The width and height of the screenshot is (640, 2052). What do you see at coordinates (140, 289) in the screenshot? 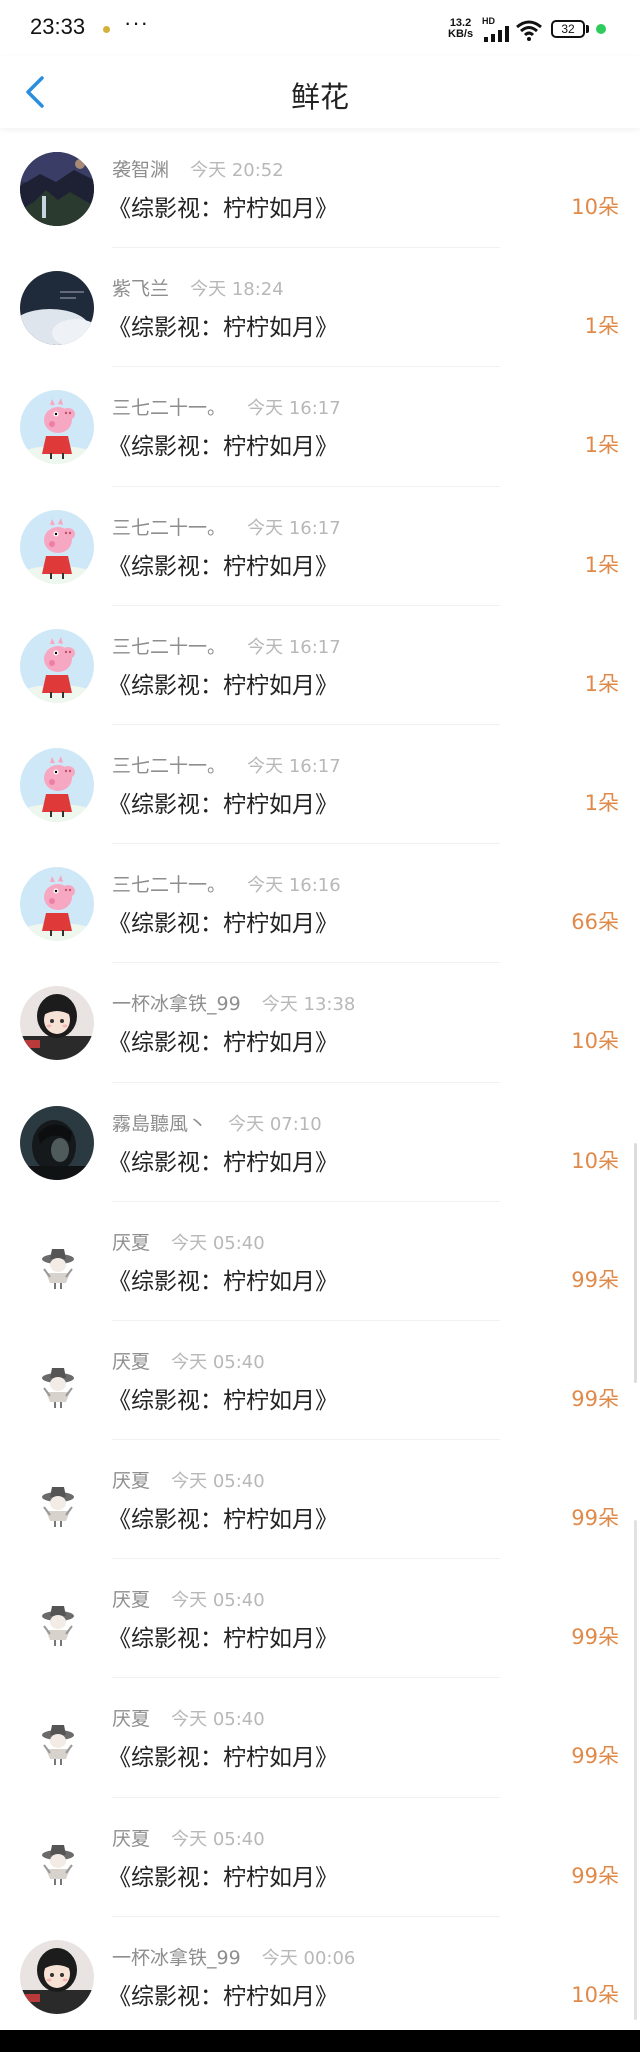
I see `username: 紫飞兰` at bounding box center [140, 289].